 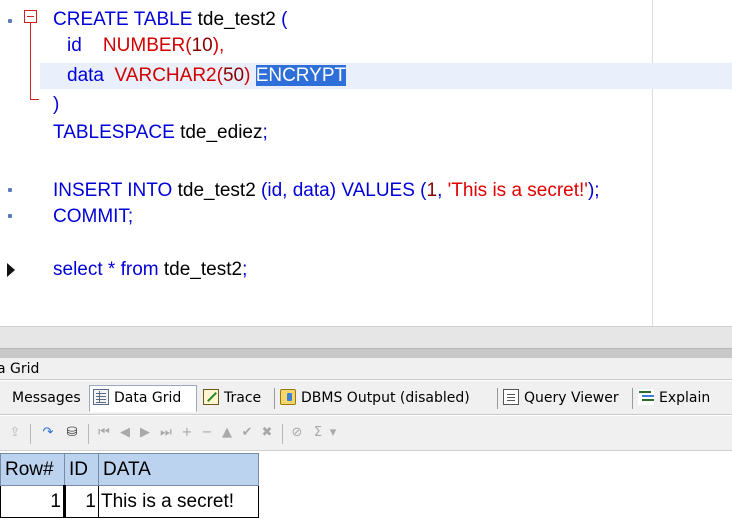 I want to click on punctuation: ,, so click(x=440, y=190).